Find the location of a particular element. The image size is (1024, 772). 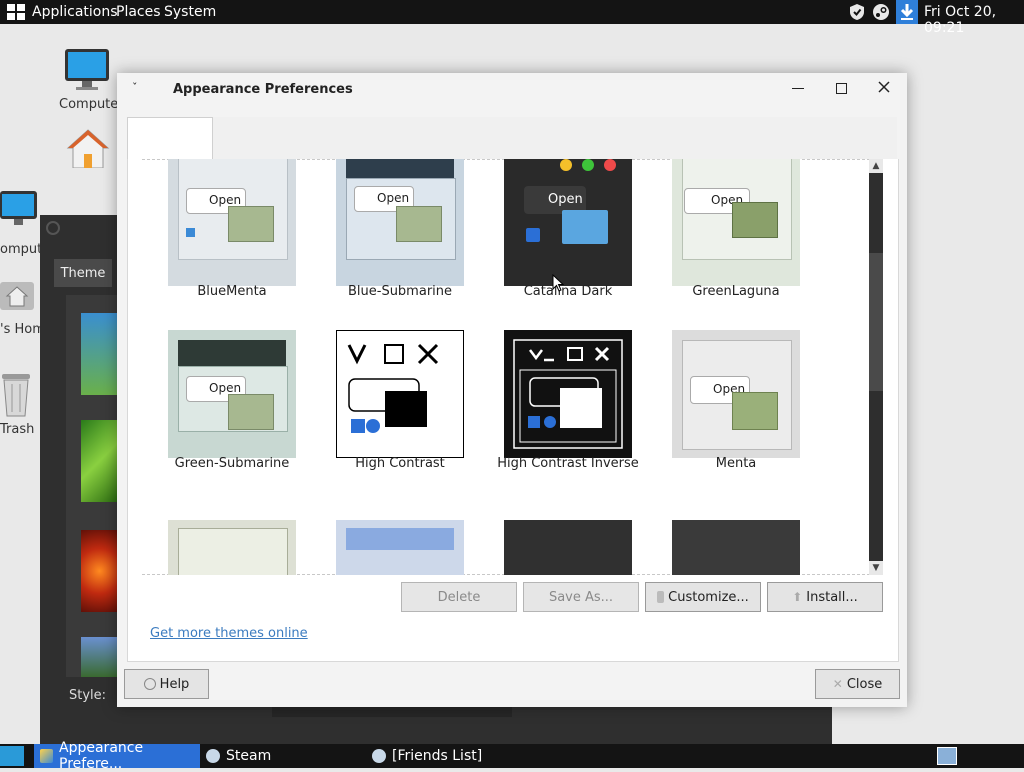

download-icon is located at coordinates (907, 12).